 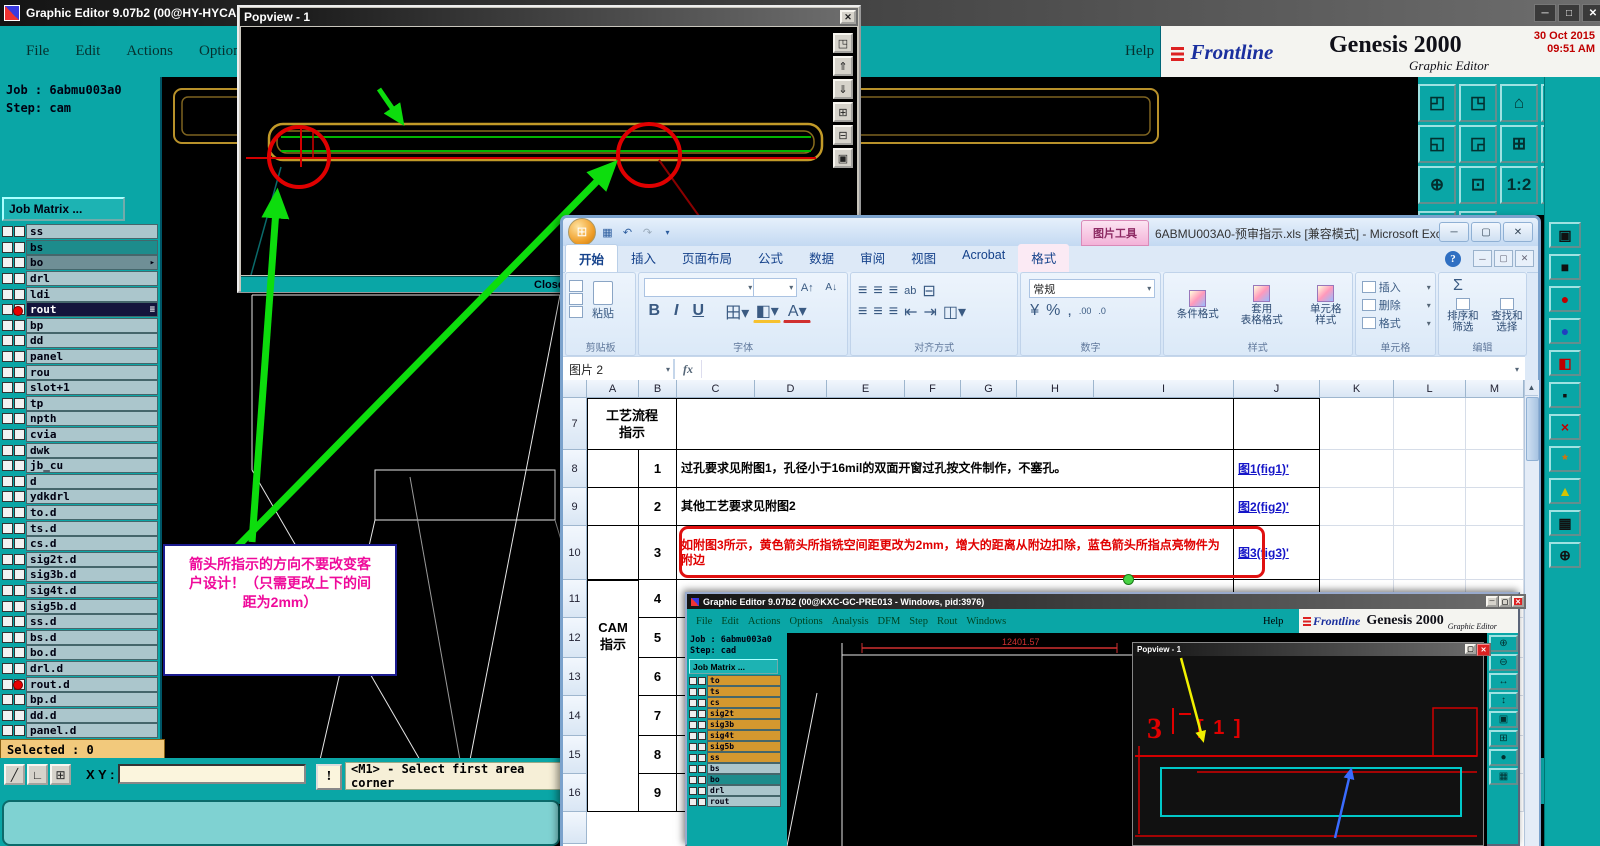 I want to click on inner-layer-row: cs, so click(x=735, y=702).